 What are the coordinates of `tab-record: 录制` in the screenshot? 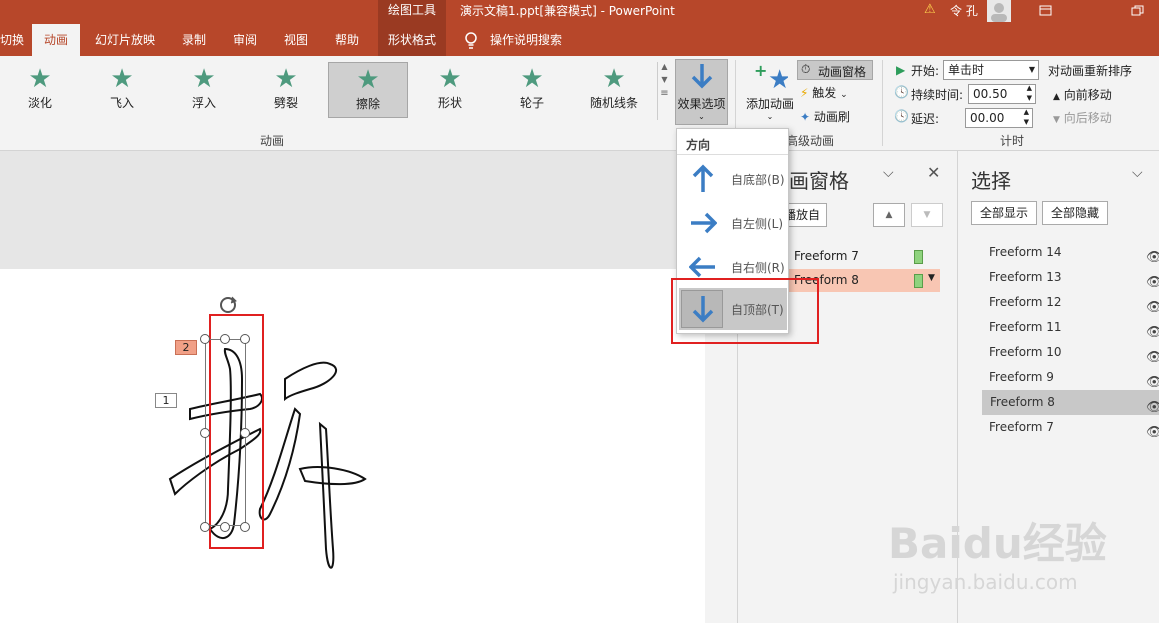 It's located at (194, 40).